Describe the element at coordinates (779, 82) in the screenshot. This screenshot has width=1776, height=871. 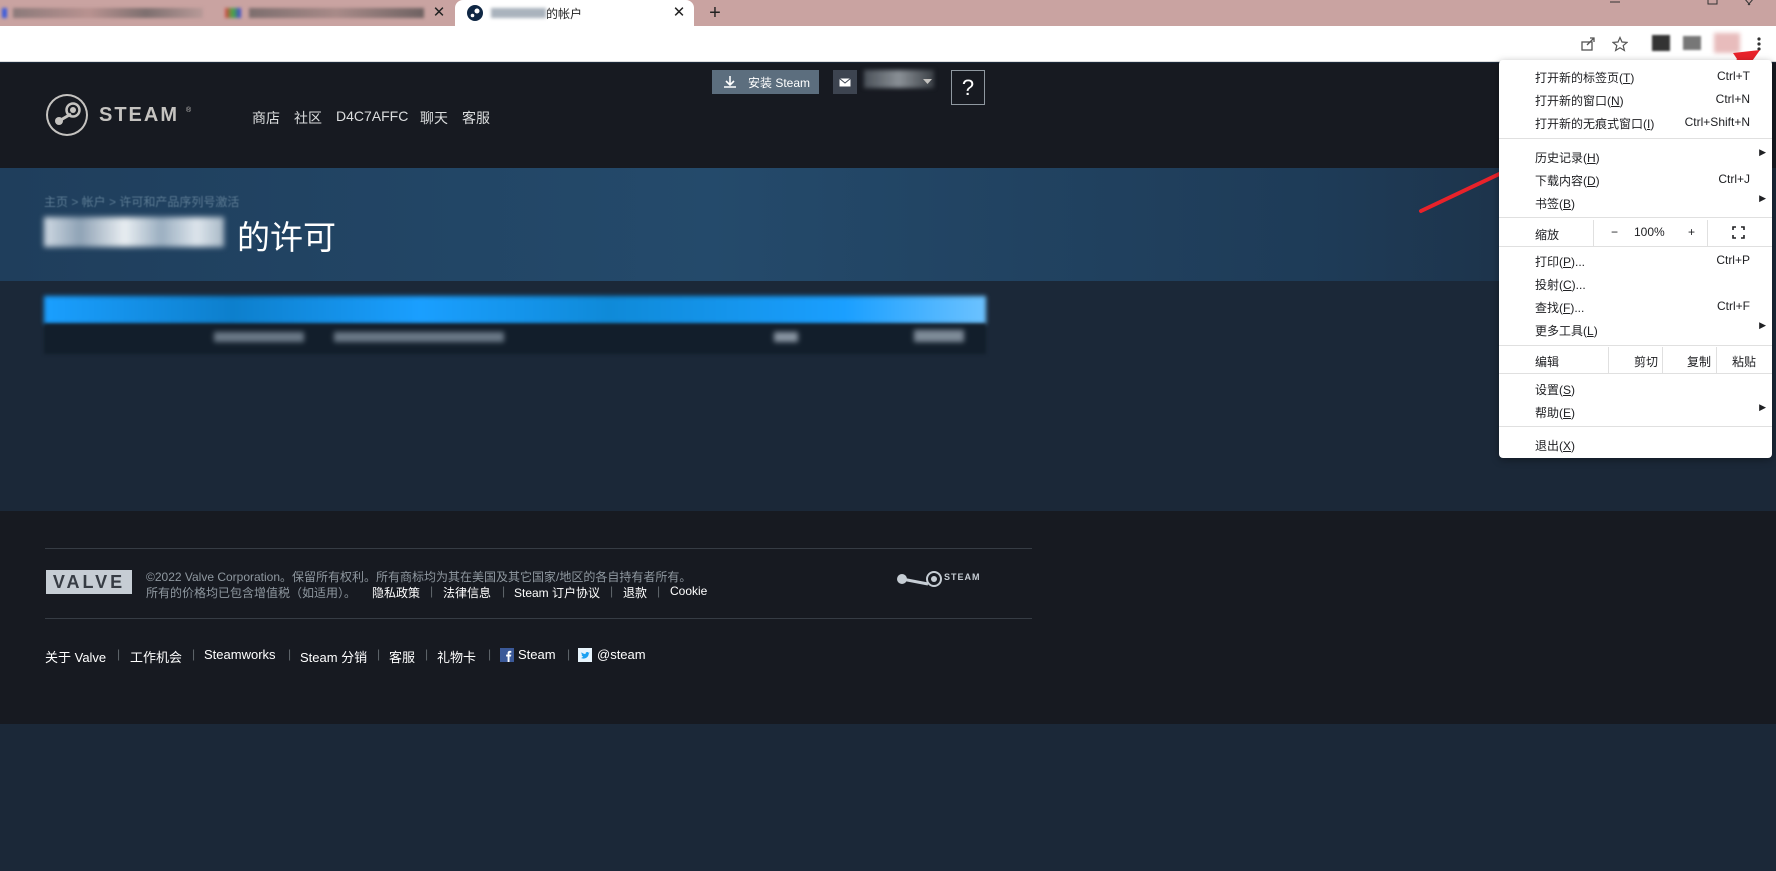
I see `install-steam-label: 安装 Steam` at that location.